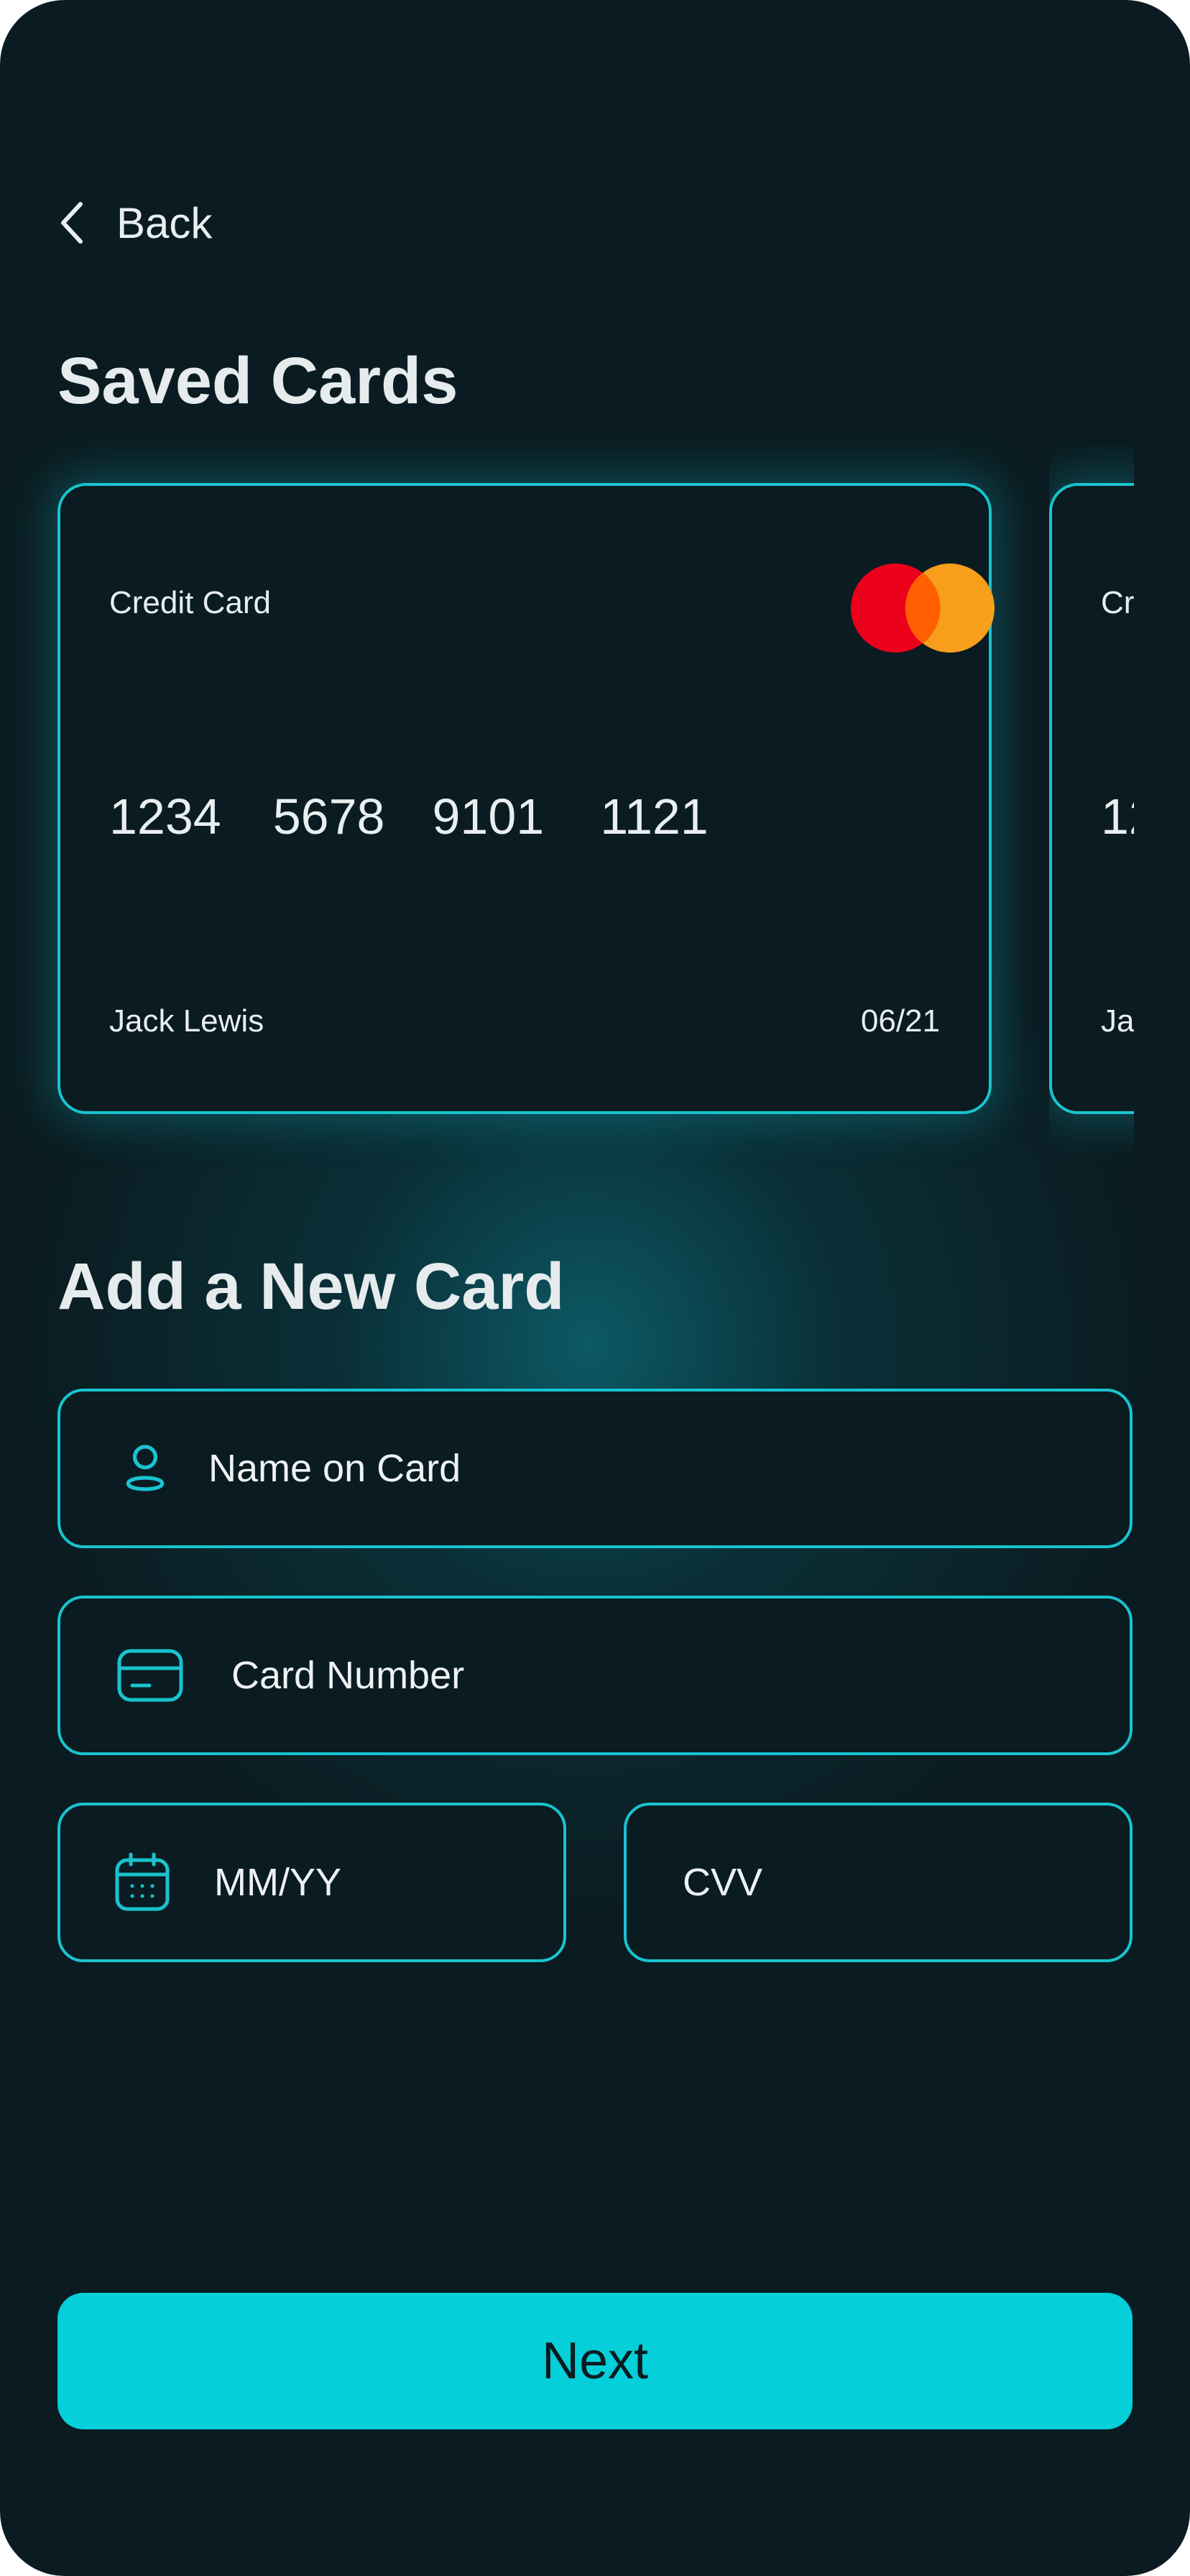 This screenshot has height=2576, width=1190. Describe the element at coordinates (334, 1468) in the screenshot. I see `name-on-card-placeholder: Name on Card` at that location.